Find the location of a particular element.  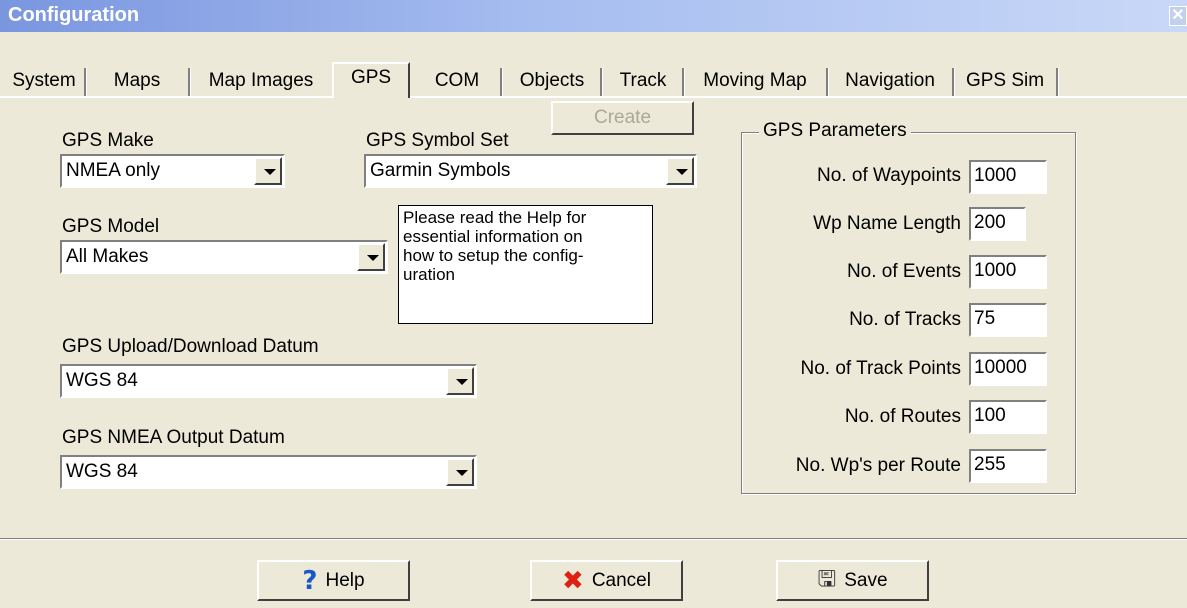

gps-make-label: GPS Make is located at coordinates (108, 140).